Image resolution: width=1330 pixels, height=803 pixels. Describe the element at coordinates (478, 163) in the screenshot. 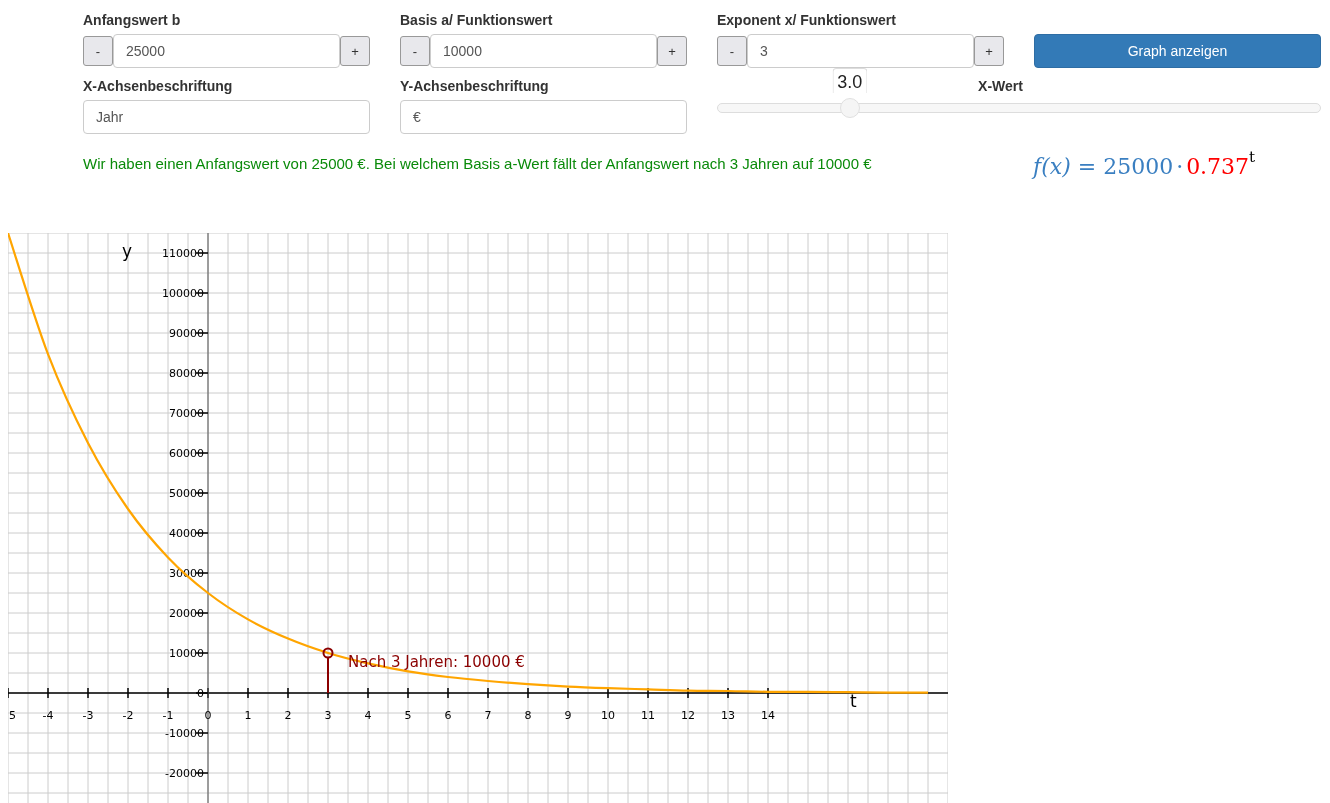

I see `task-text: Wir haben einen Anfangswert von 25000 €. Bei welchem Basis a-Wert fällt der Anfangswert nach 3 Jahren auf 10000 €` at that location.